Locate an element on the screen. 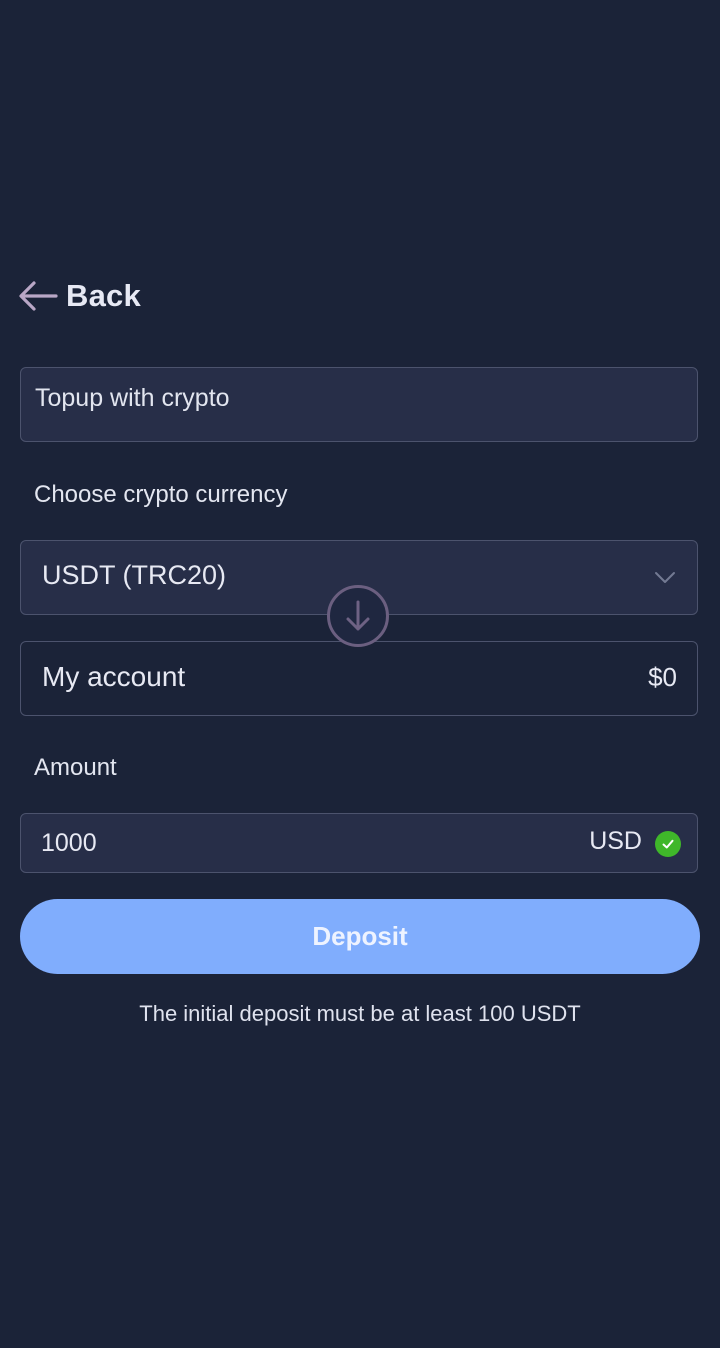  back-button: Back is located at coordinates (79, 296).